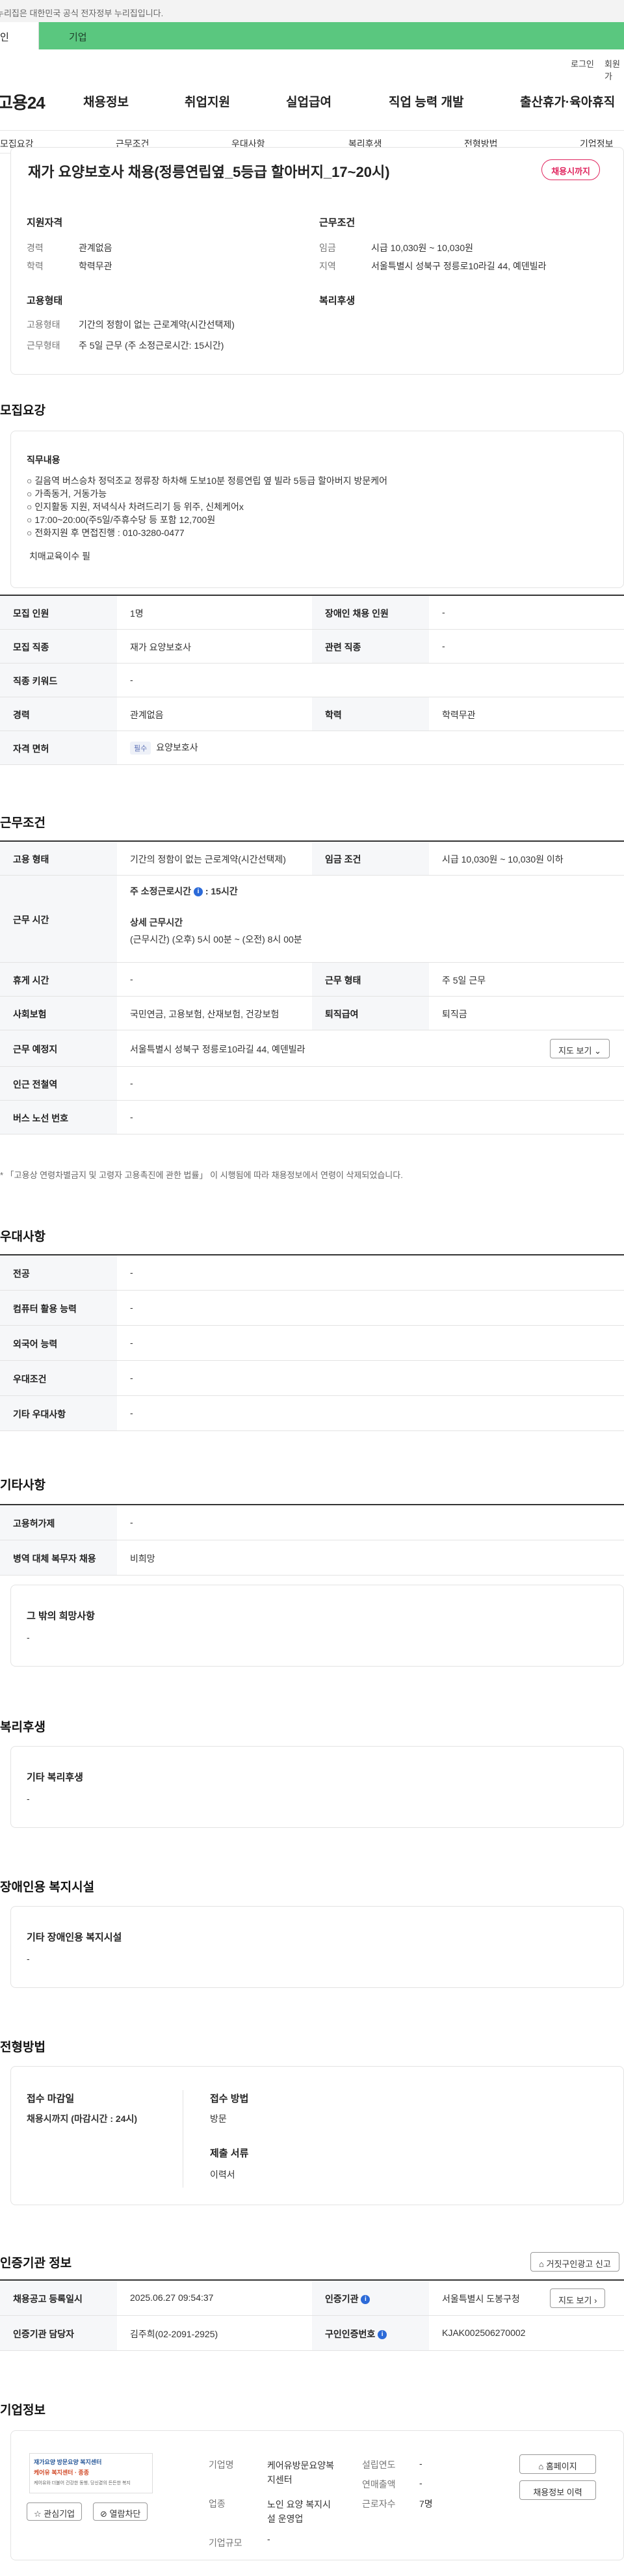 The image size is (624, 2576). What do you see at coordinates (219, 2118) in the screenshot?
I see `method-value: 방문` at bounding box center [219, 2118].